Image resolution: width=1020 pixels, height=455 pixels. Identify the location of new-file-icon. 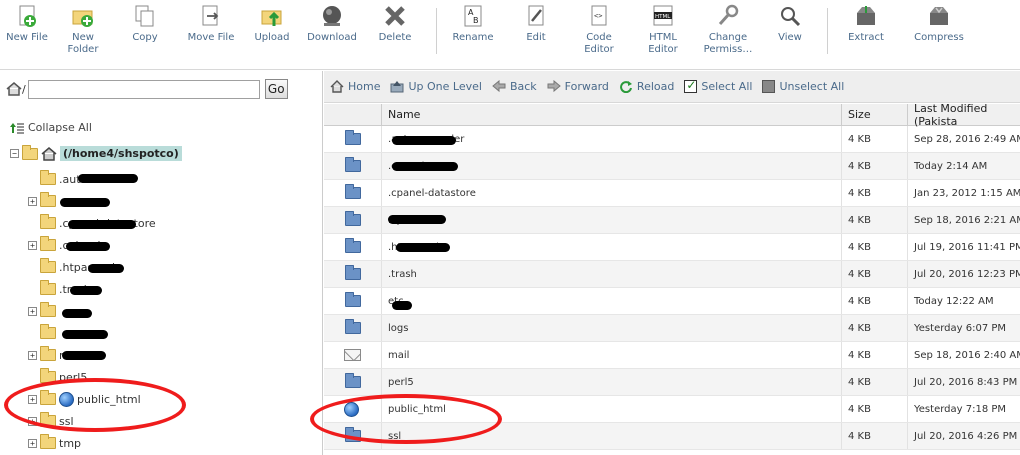
(27, 16).